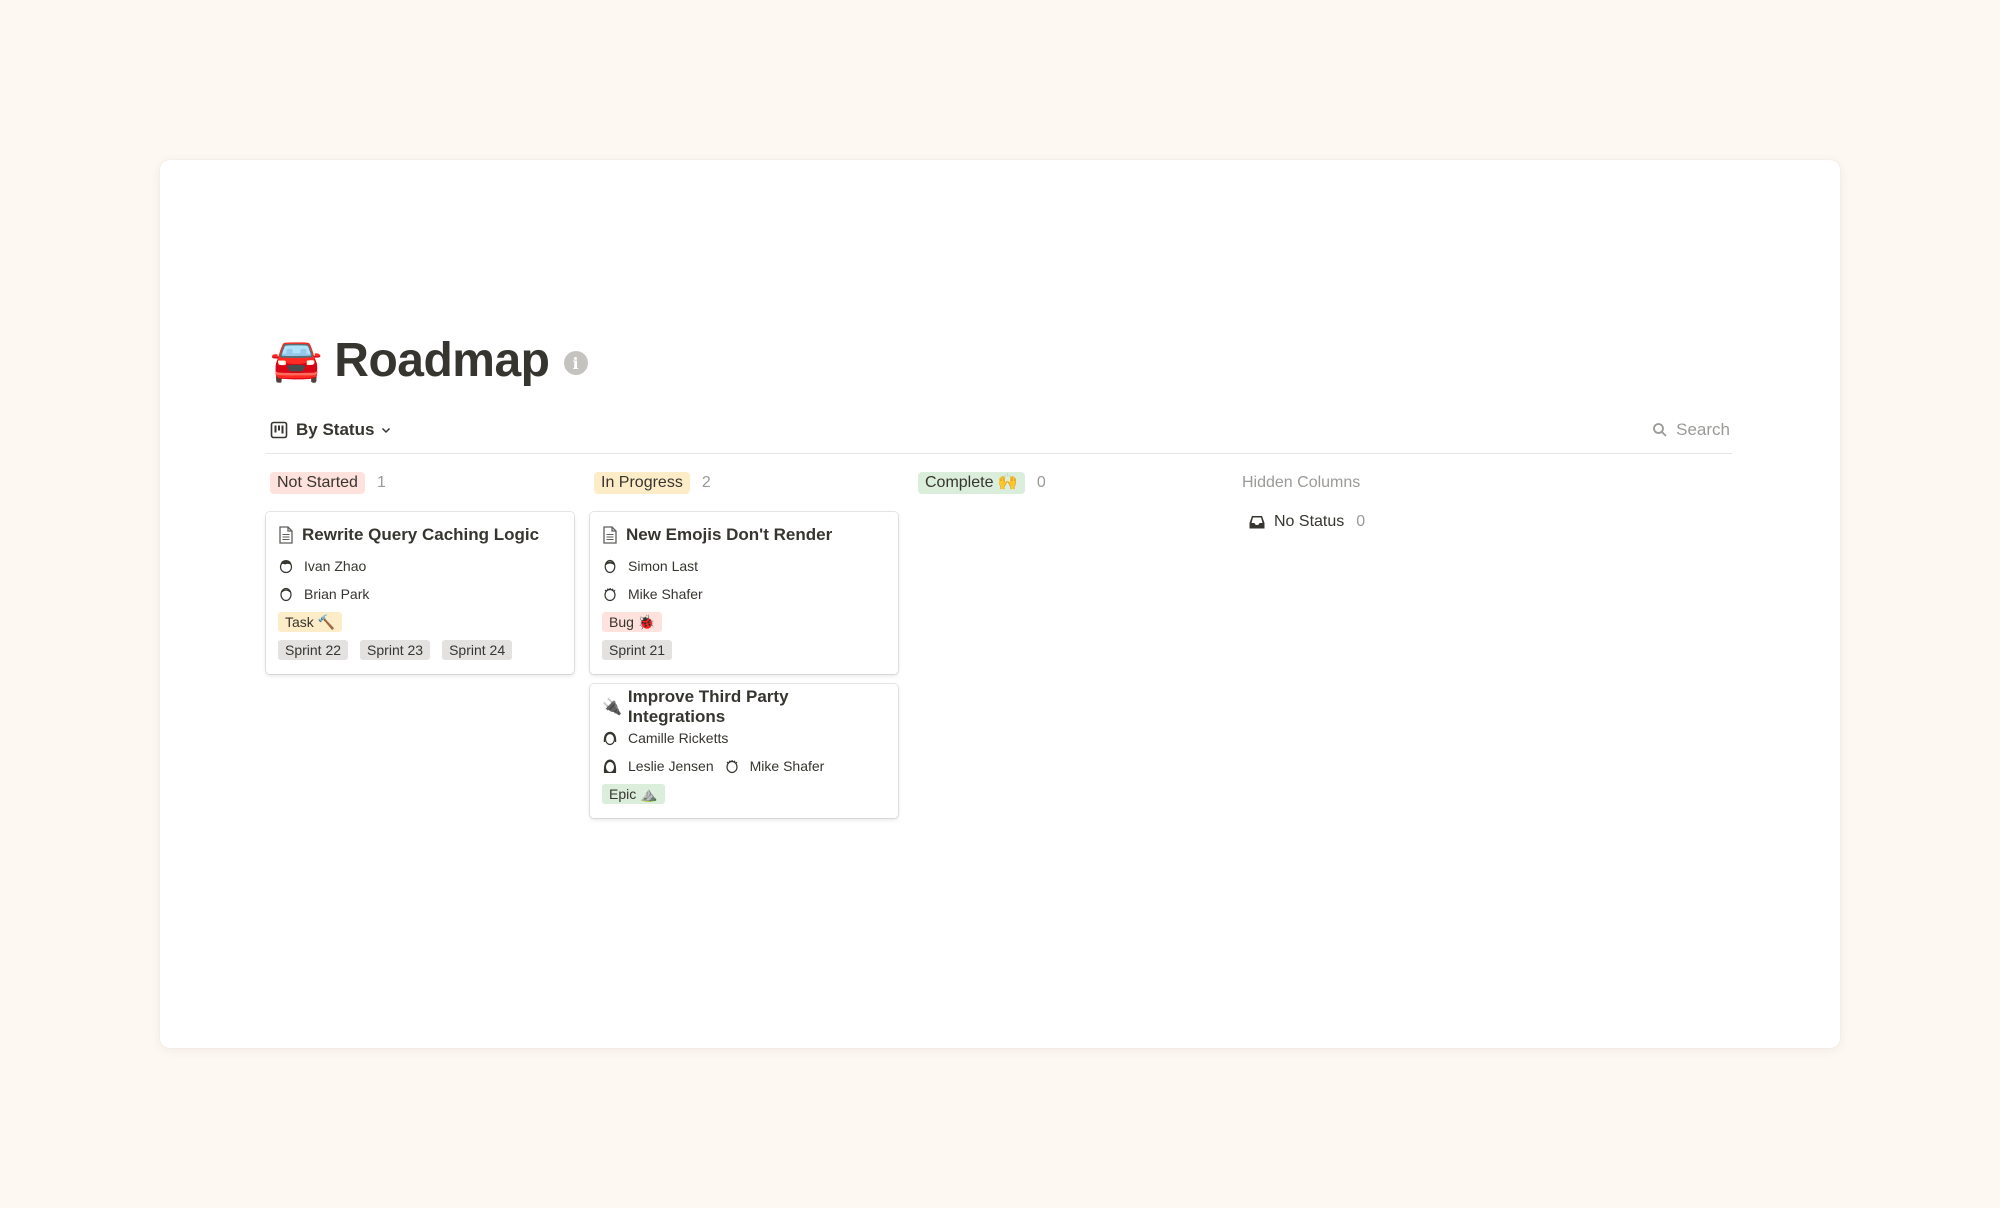 The image size is (2000, 1208). I want to click on sprint-tag: Sprint 23, so click(395, 650).